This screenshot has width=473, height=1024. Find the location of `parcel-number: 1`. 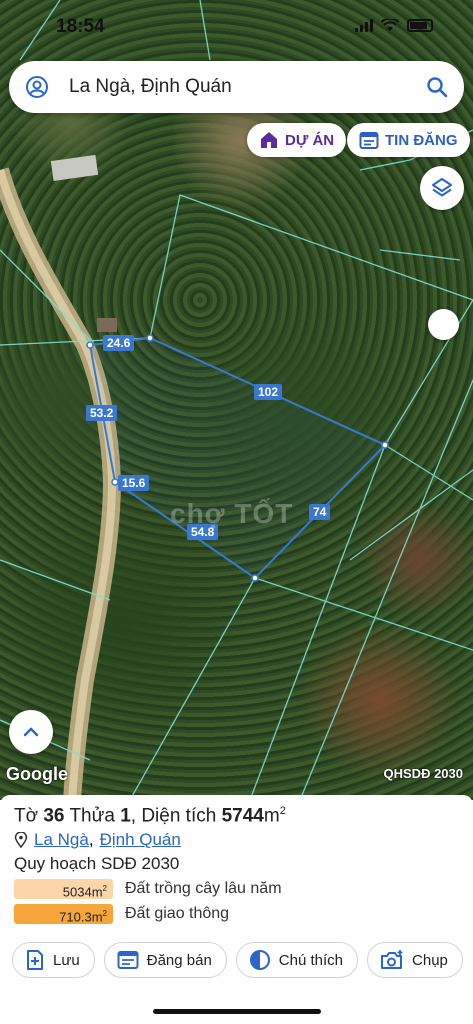

parcel-number: 1 is located at coordinates (125, 816).